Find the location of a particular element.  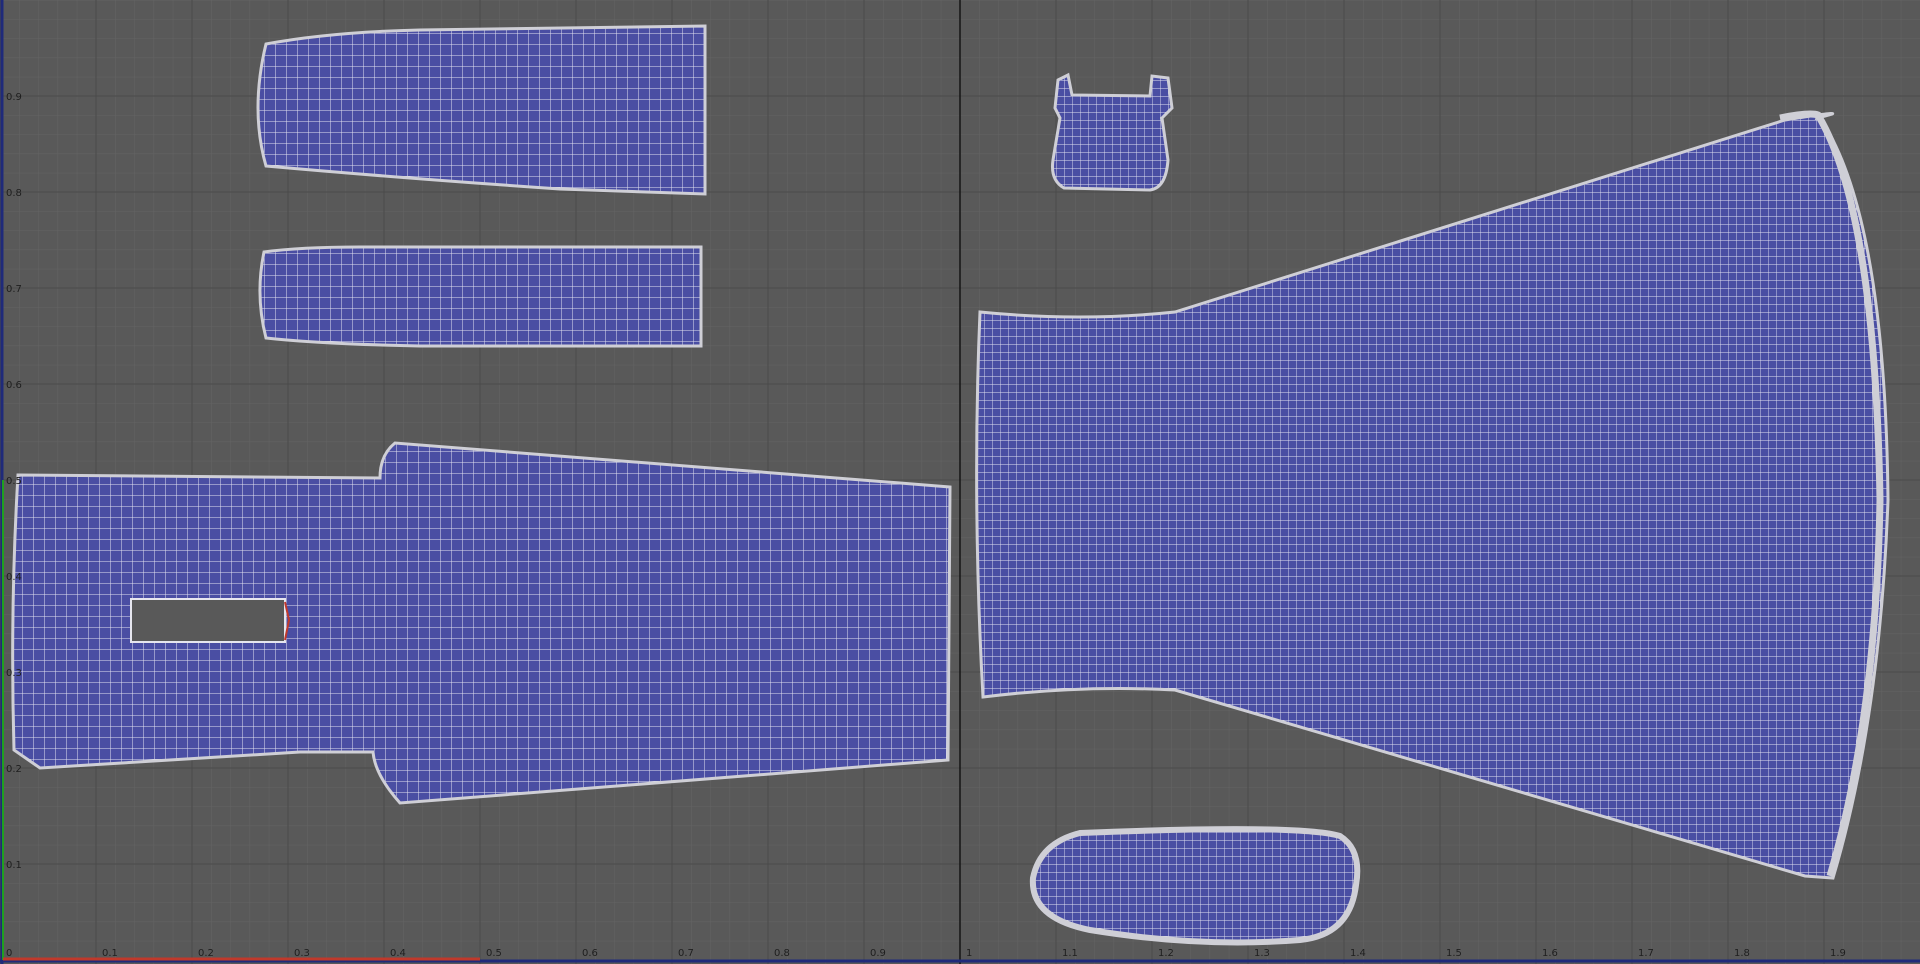

v-tick-label: 0.5 is located at coordinates (14, 481).